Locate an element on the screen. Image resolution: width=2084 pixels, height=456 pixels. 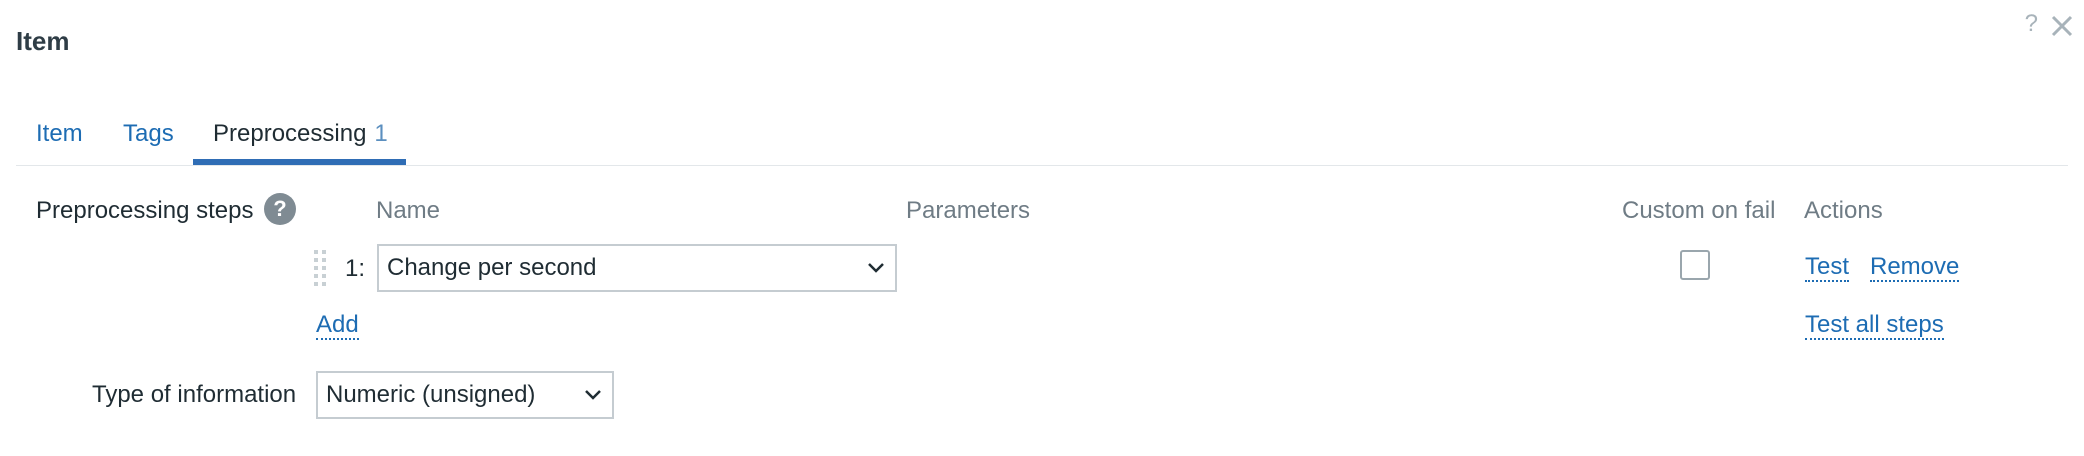
active-tab-indicator is located at coordinates (299, 162).